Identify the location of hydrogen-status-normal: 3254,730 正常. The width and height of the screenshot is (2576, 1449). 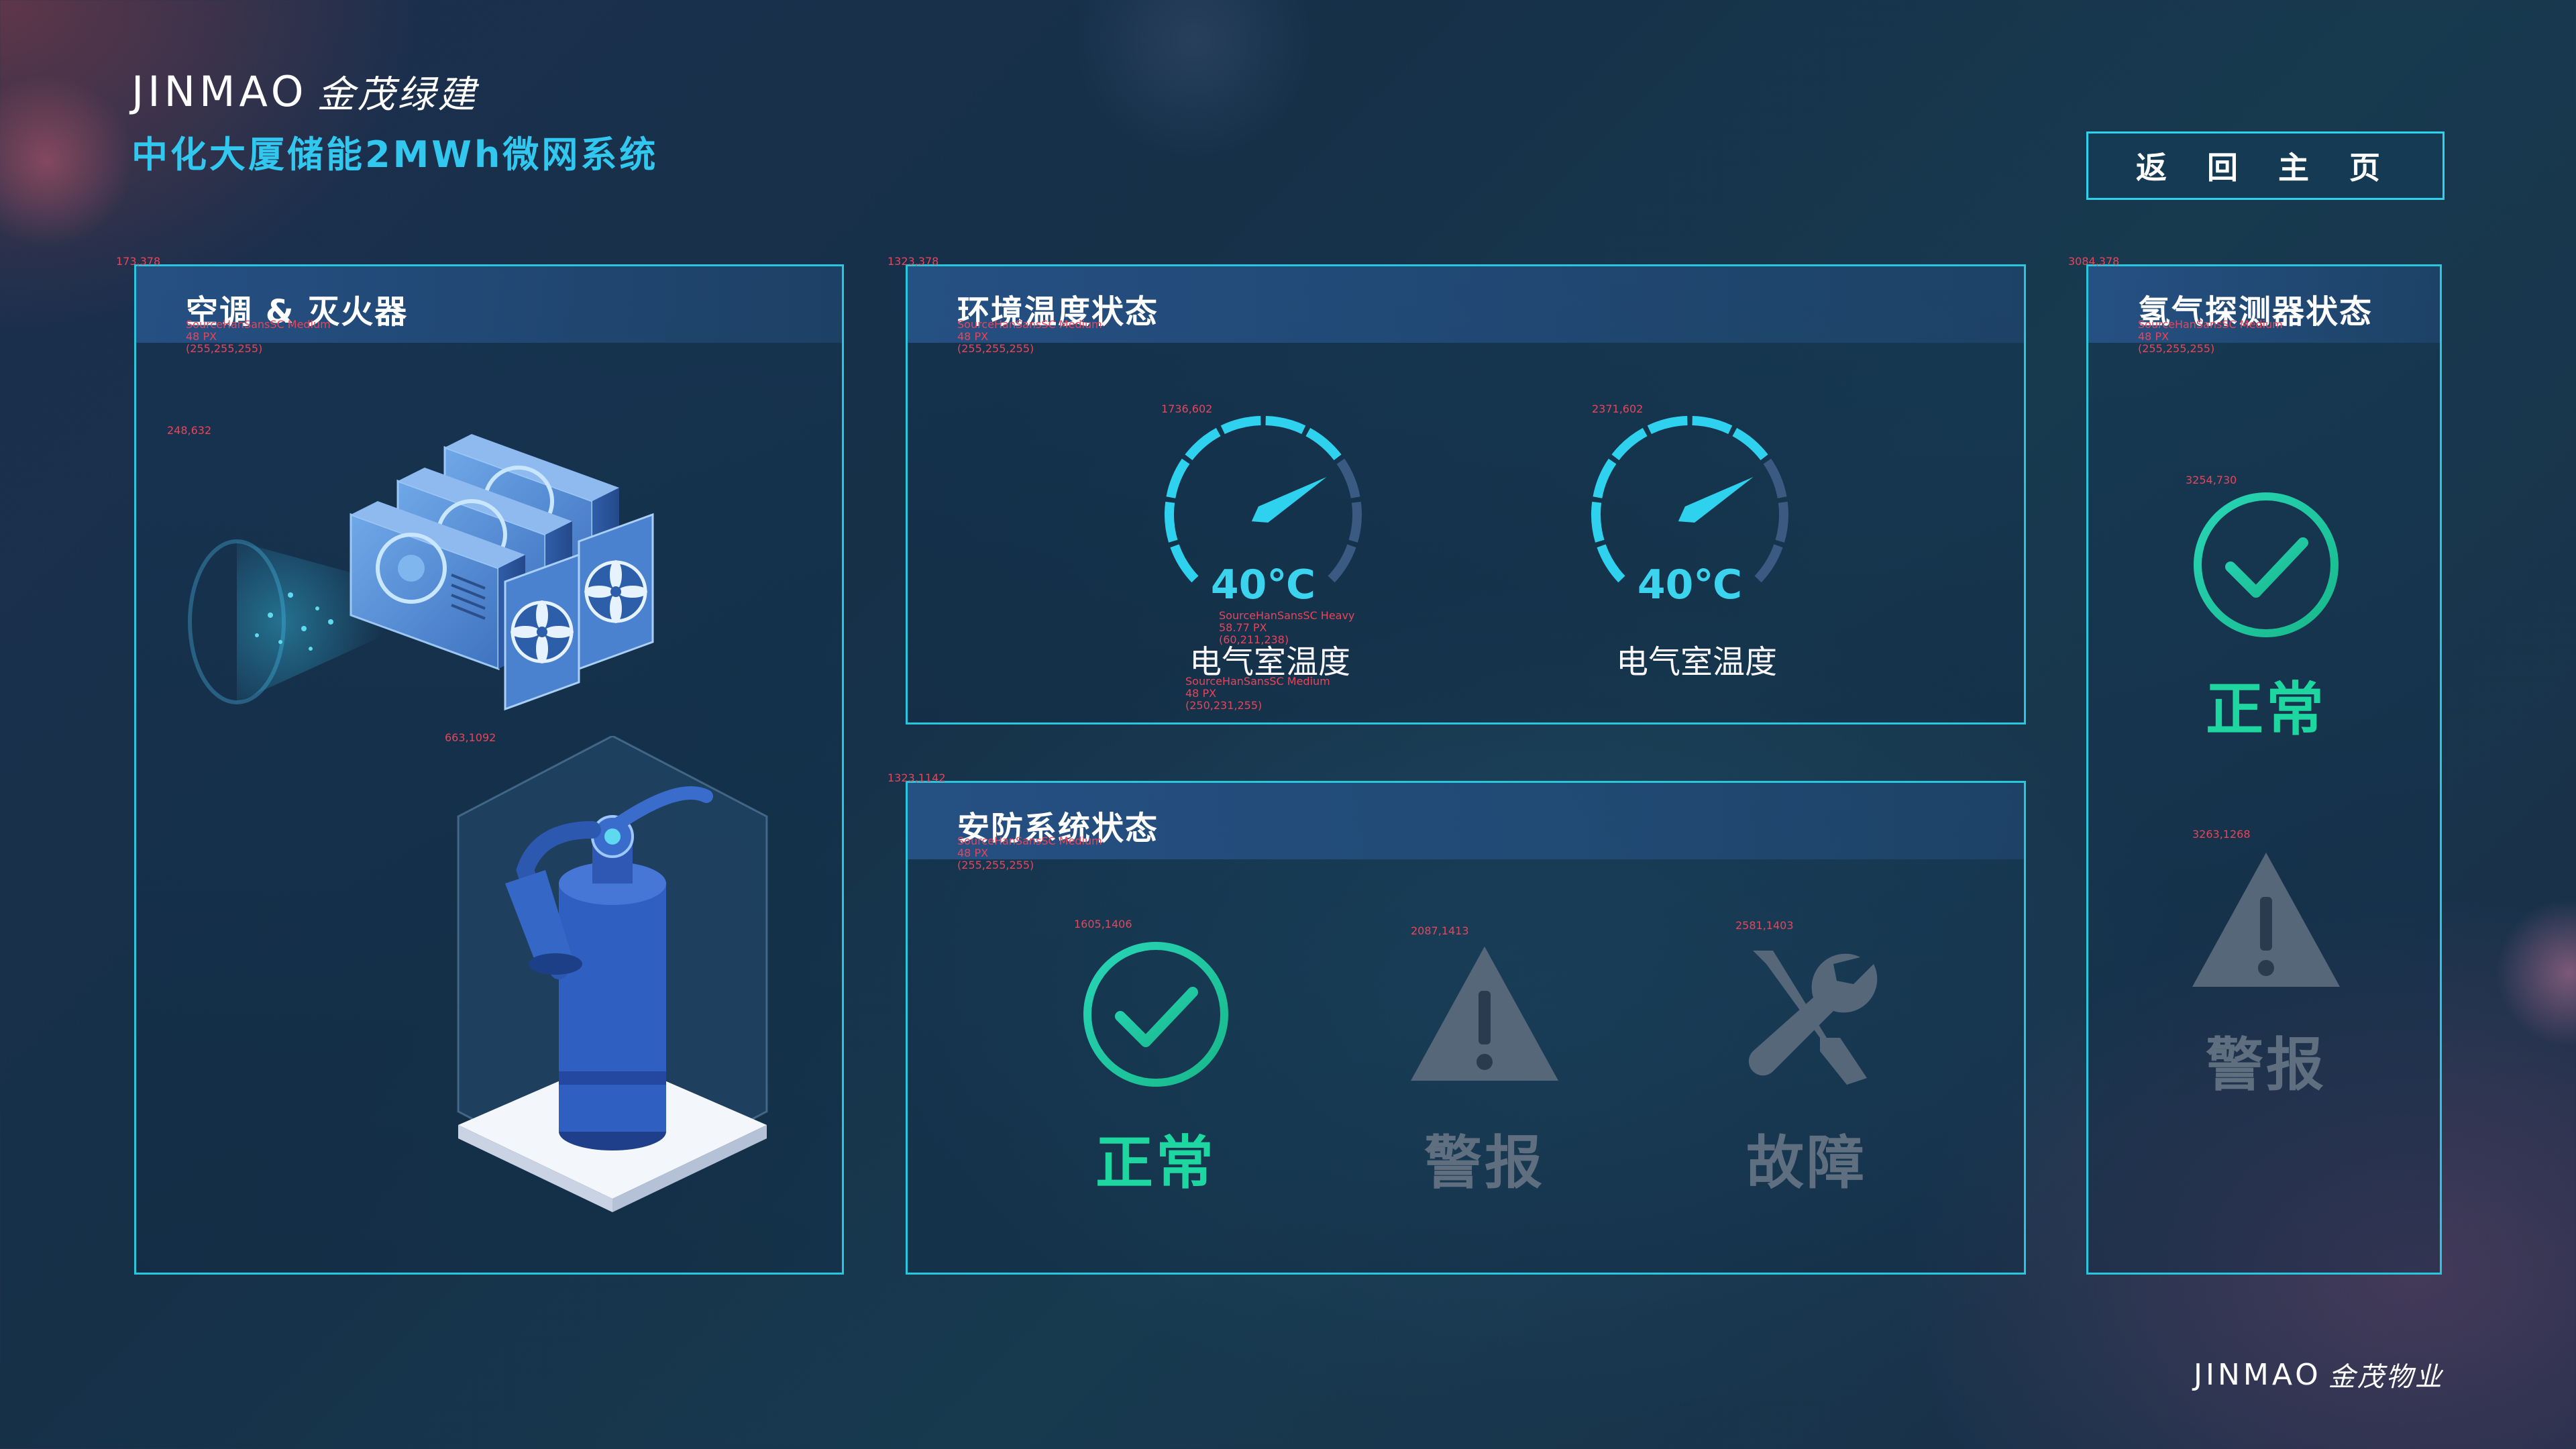
(2266, 610).